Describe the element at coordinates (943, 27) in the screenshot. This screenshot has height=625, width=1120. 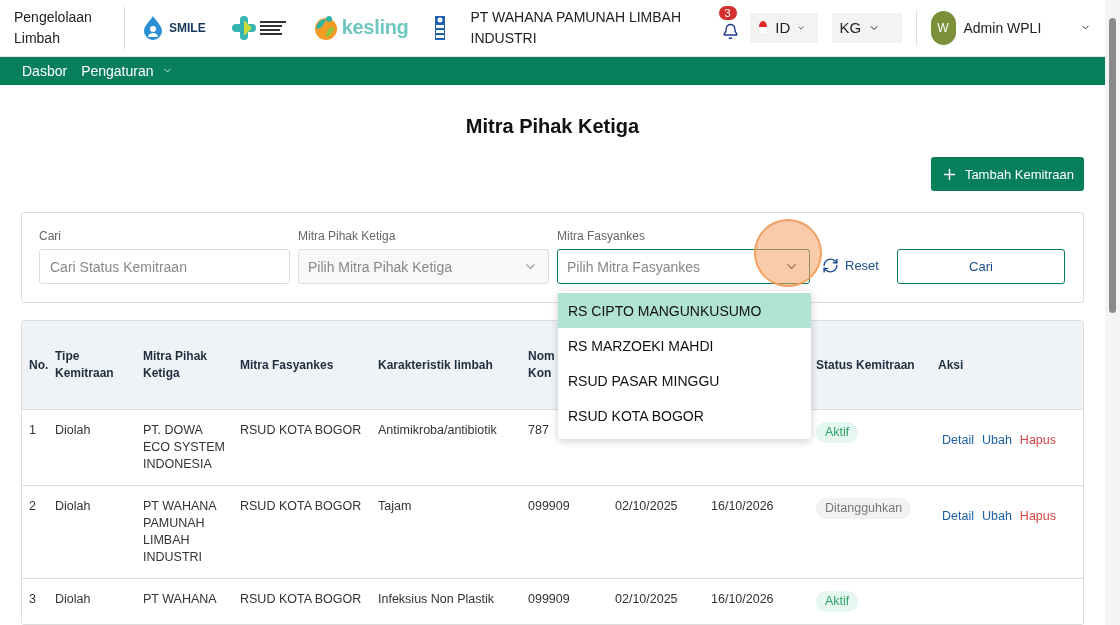
I see `user-avatar: W` at that location.